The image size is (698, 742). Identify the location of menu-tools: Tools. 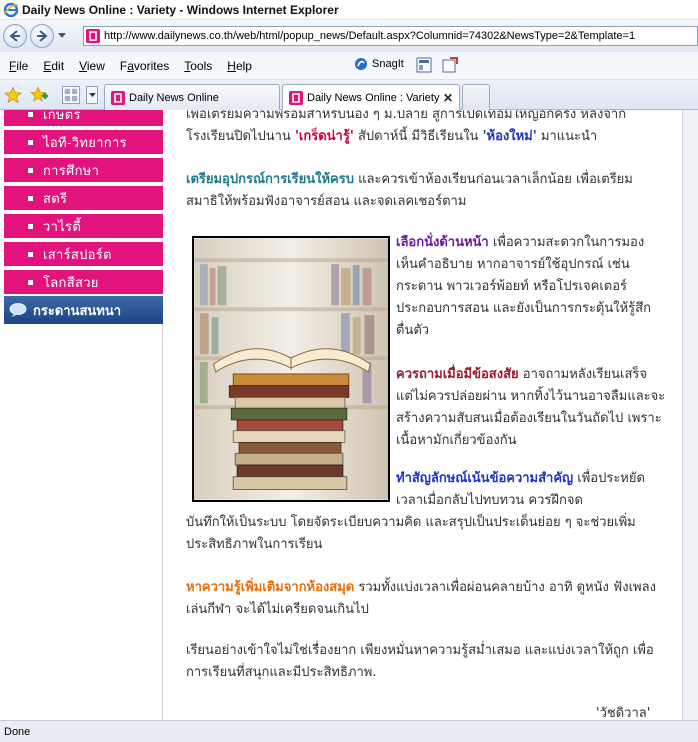
(198, 66).